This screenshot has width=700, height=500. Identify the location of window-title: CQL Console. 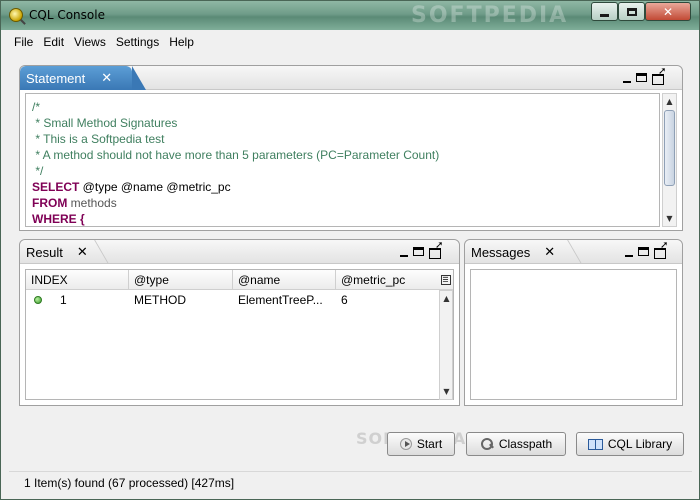
(67, 15).